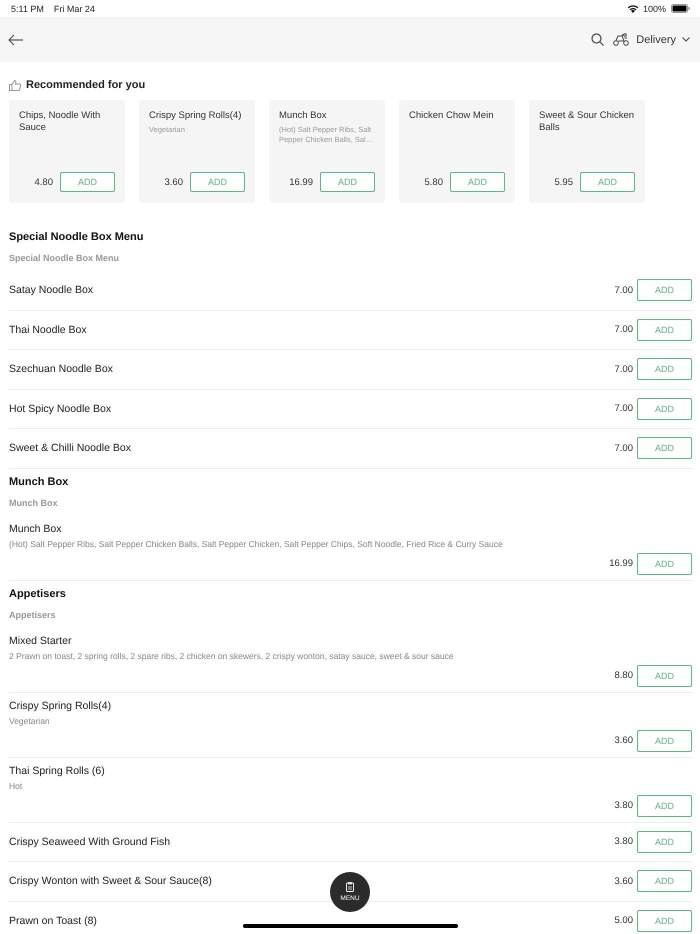 The width and height of the screenshot is (700, 934). What do you see at coordinates (597, 39) in the screenshot?
I see `search-icon` at bounding box center [597, 39].